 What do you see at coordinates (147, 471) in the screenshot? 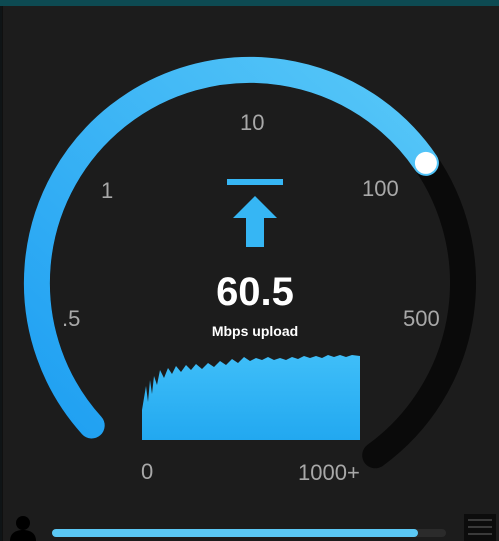
I see `scale-label-0: 0` at bounding box center [147, 471].